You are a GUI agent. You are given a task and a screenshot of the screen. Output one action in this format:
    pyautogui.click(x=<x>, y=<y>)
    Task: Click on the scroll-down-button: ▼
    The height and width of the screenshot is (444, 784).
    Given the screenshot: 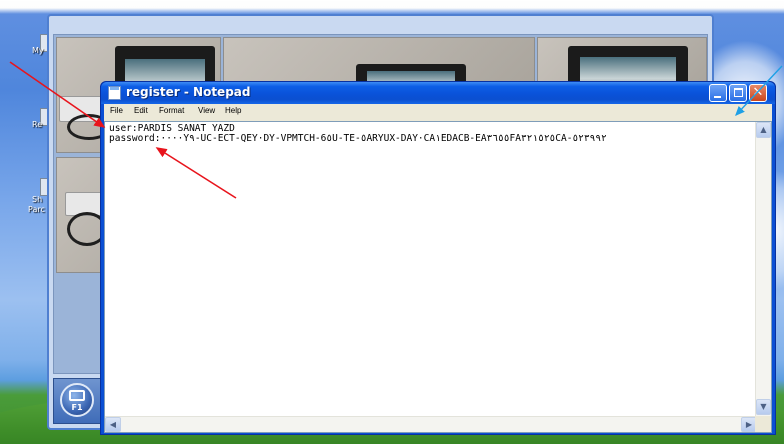 What is the action you would take?
    pyautogui.click(x=763, y=407)
    